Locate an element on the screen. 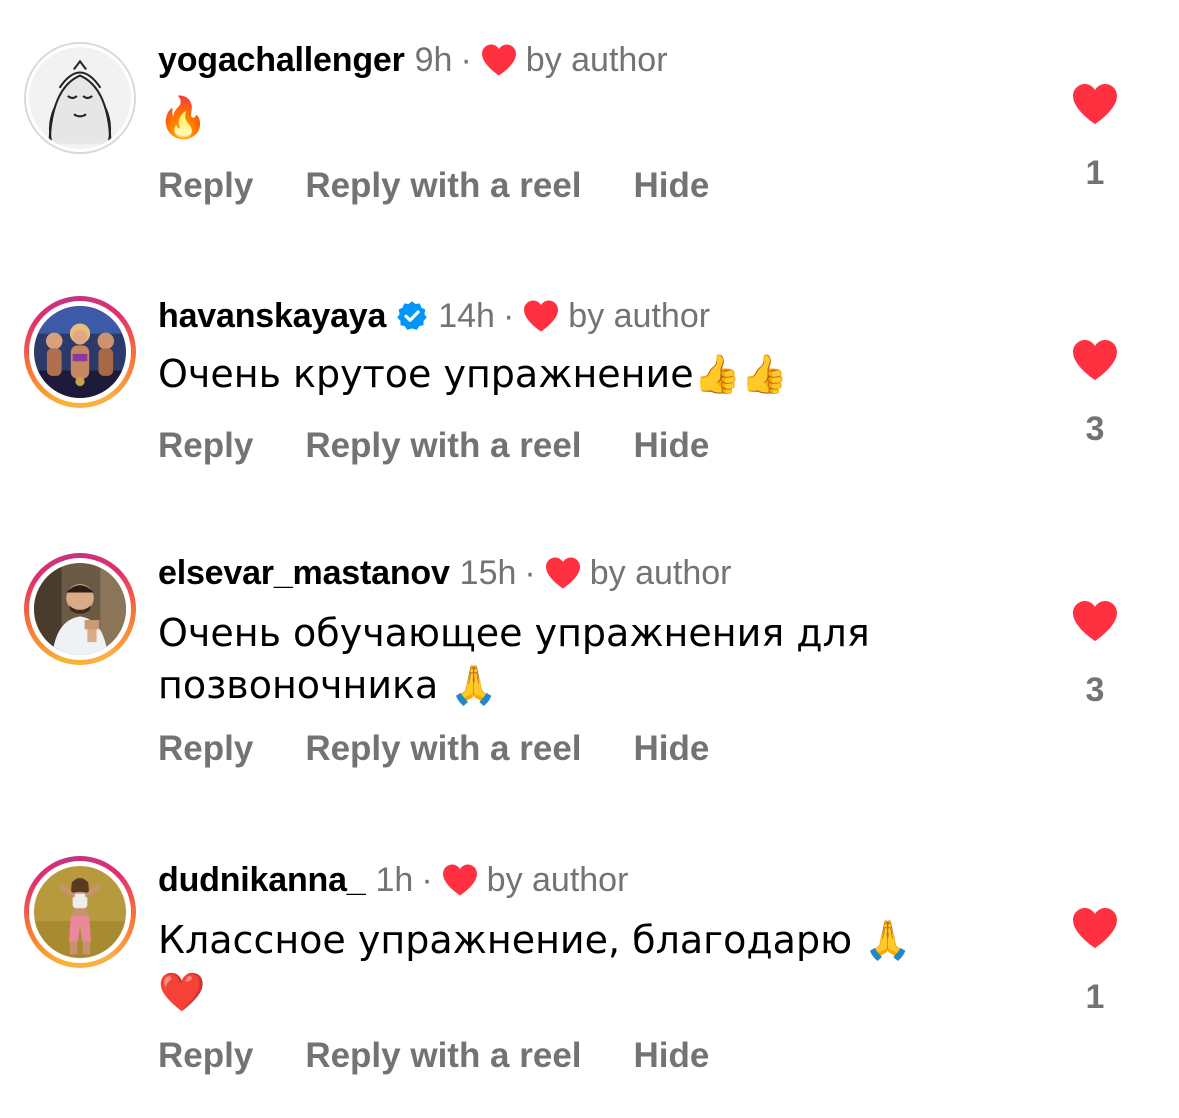  comment-header: havanskayaya 14h · by author is located at coordinates (434, 316).